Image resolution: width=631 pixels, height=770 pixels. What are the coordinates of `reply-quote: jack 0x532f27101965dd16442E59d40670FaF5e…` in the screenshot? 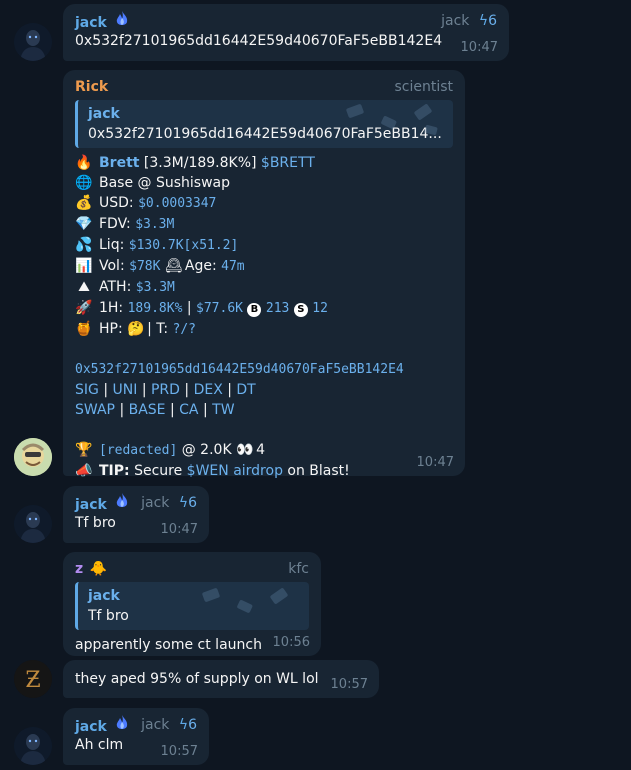 It's located at (264, 124).